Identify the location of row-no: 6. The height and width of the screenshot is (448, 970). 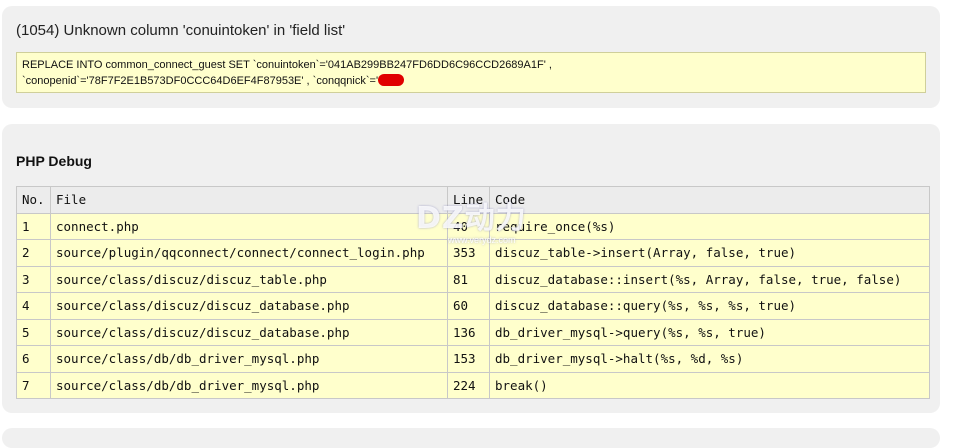
(33, 359).